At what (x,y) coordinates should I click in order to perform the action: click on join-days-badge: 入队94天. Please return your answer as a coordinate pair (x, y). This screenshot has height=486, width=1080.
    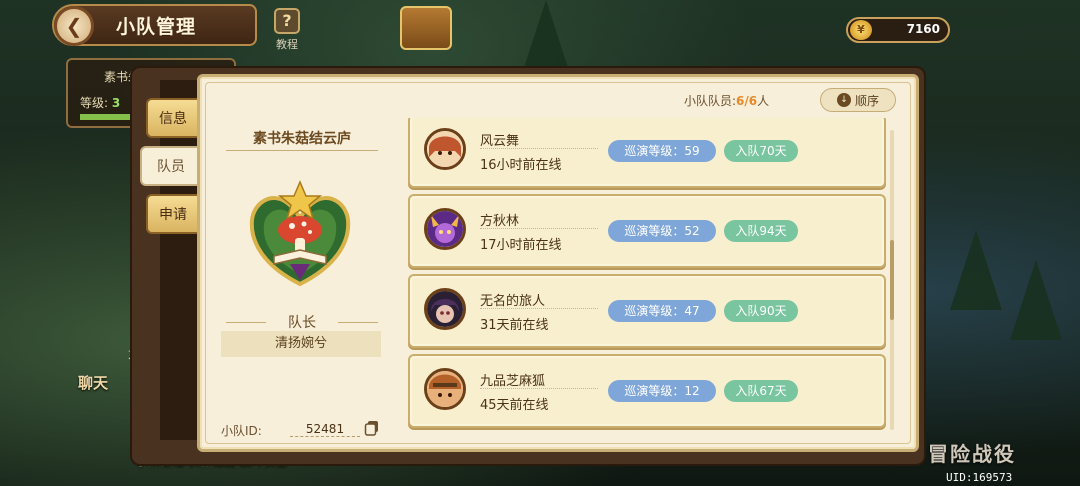
    Looking at the image, I should click on (761, 231).